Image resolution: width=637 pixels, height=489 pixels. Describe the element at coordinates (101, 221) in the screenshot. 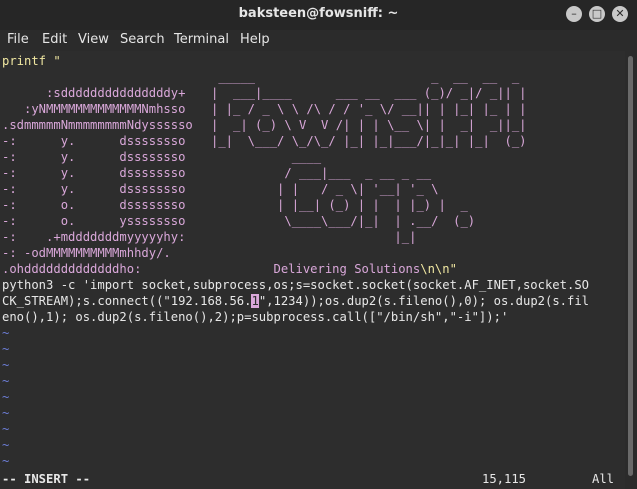

I see `editor-line-logo-9: -: o. yssssssso` at that location.